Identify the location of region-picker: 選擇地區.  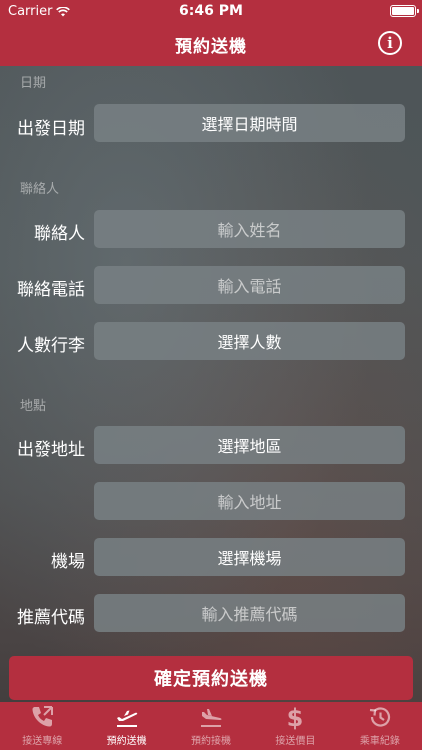
(249, 445).